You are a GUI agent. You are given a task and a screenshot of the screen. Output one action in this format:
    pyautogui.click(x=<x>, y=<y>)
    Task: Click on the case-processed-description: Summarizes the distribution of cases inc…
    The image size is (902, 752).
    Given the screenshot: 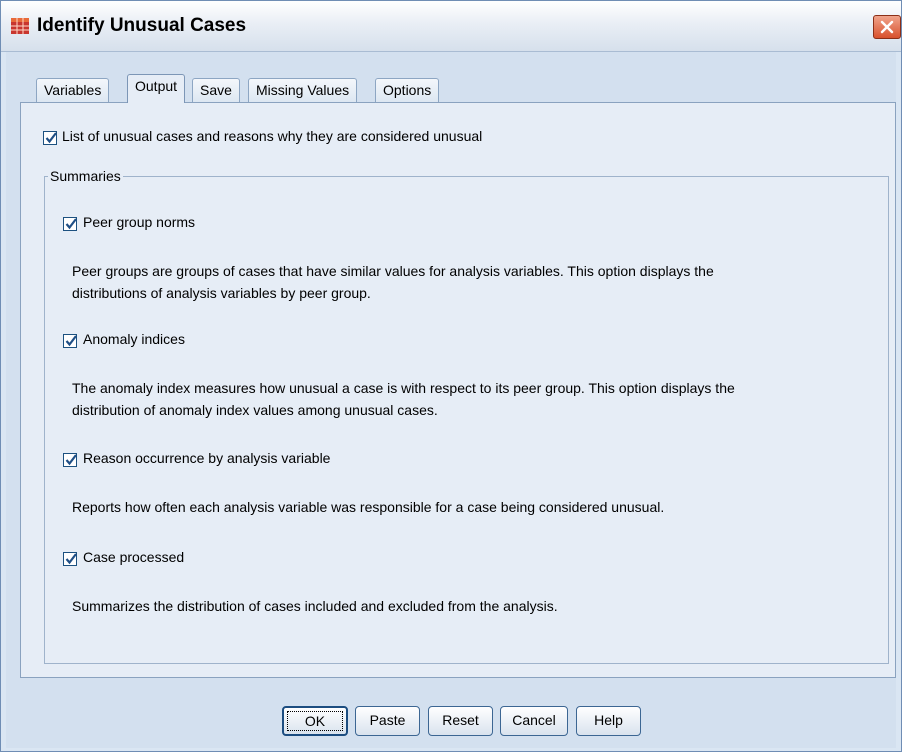 What is the action you would take?
    pyautogui.click(x=472, y=606)
    